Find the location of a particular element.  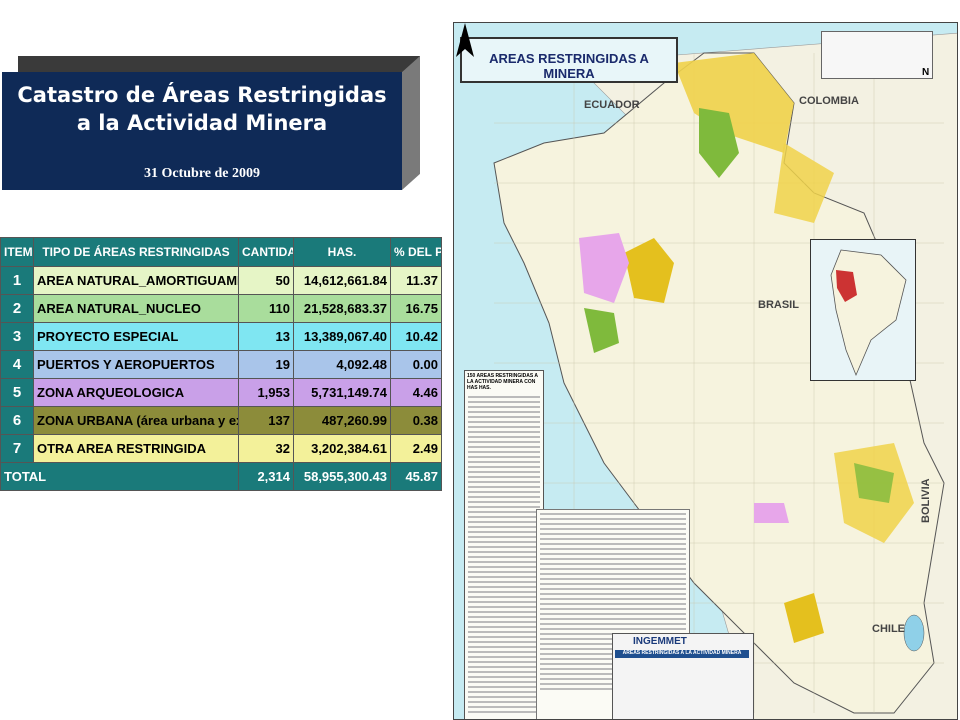

row-has: 3,202,384.61 is located at coordinates (342, 448).